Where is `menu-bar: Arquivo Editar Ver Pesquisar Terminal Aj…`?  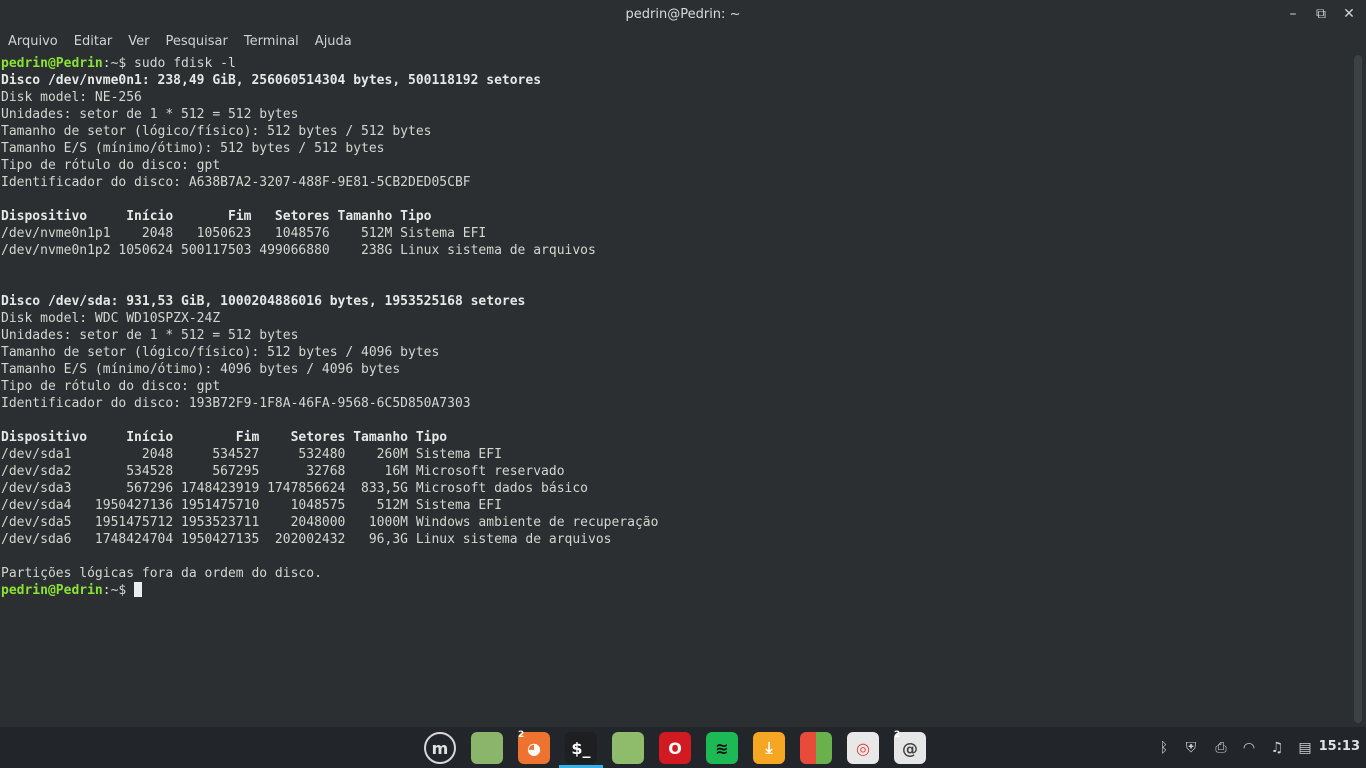
menu-bar: Arquivo Editar Ver Pesquisar Terminal Aj… is located at coordinates (683, 41).